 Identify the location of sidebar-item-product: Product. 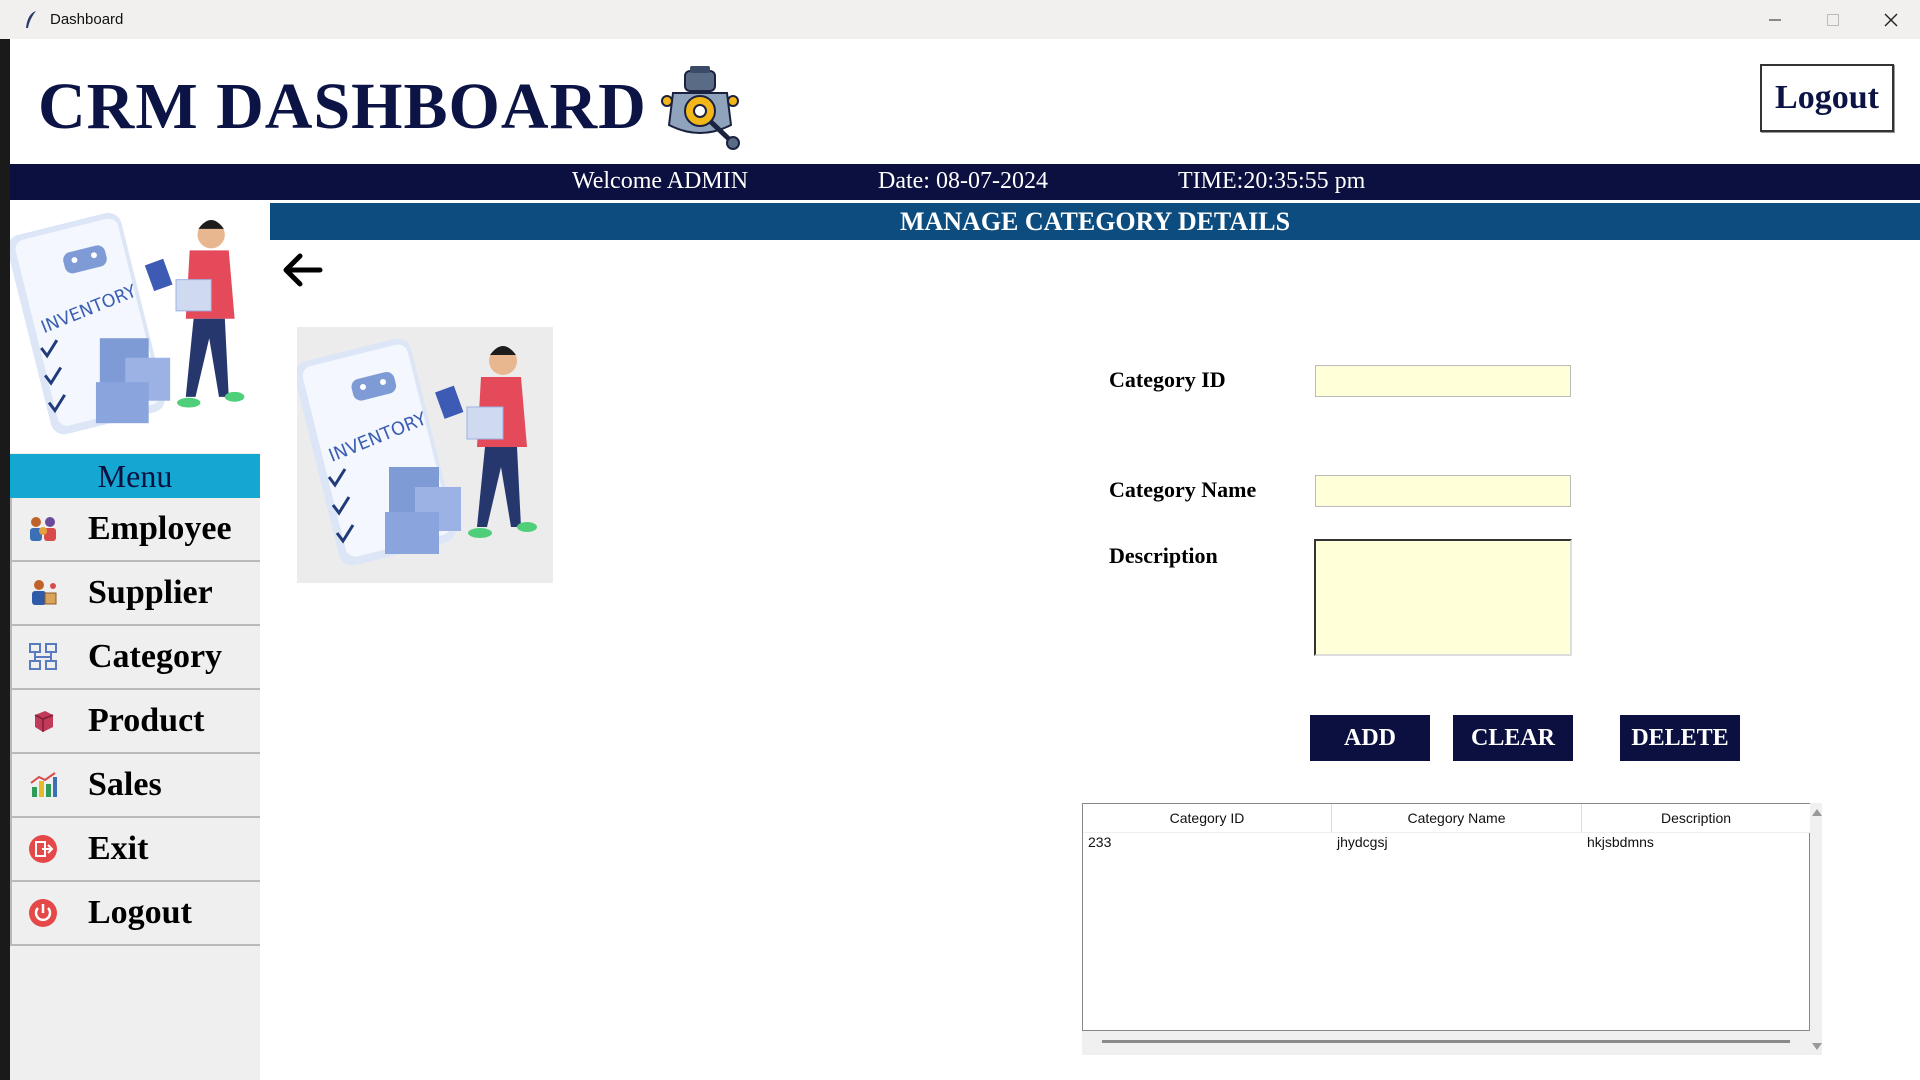
(136, 722).